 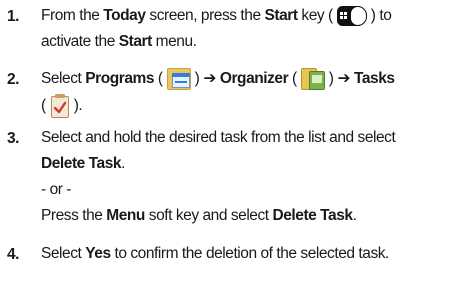 What do you see at coordinates (315, 16) in the screenshot?
I see `text: key (` at bounding box center [315, 16].